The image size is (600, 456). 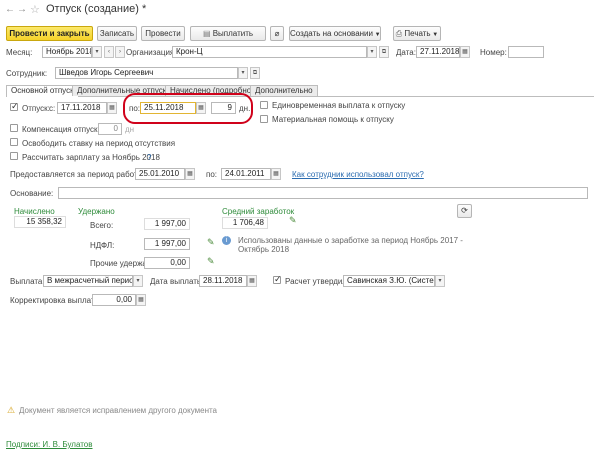 What do you see at coordinates (167, 263) in the screenshot?
I see `other-withholdings-value: 0,00` at bounding box center [167, 263].